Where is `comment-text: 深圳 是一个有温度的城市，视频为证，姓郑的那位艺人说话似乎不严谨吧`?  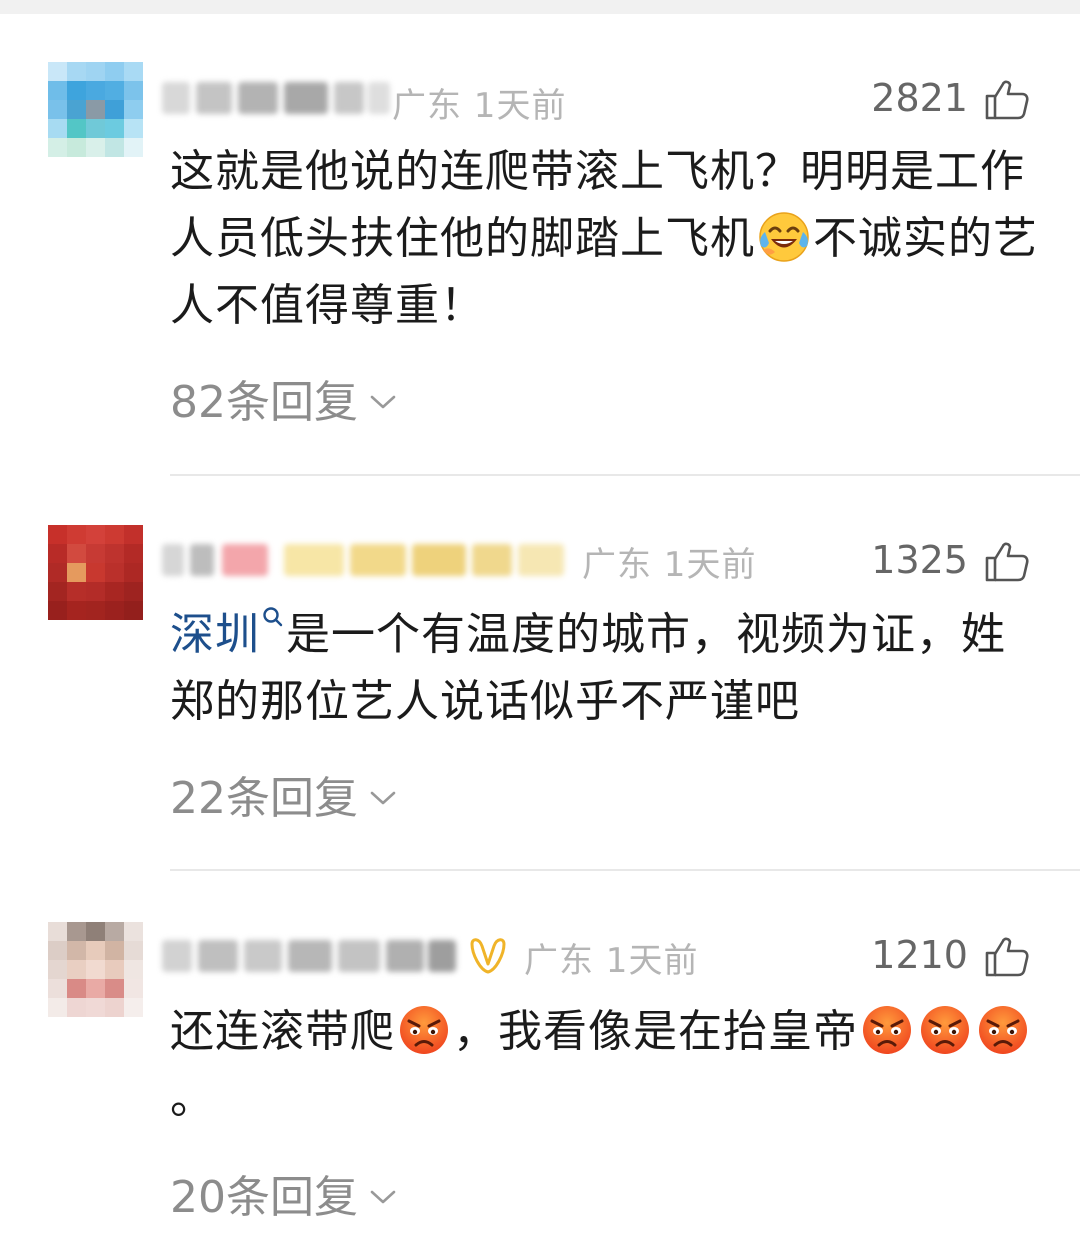
comment-text: 深圳 是一个有温度的城市，视频为证，姓郑的那位艺人说话似乎不严谨吧 is located at coordinates (610, 668).